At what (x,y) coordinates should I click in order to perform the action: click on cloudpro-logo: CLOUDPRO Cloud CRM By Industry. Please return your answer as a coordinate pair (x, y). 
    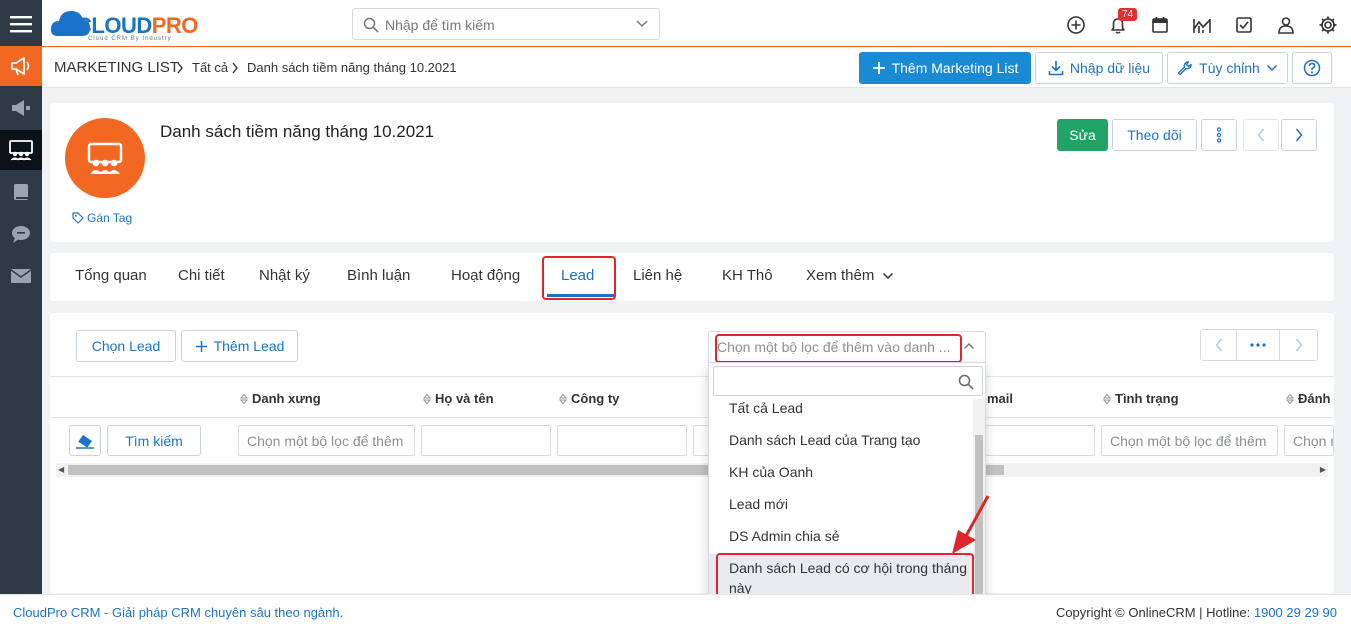
    Looking at the image, I should click on (128, 24).